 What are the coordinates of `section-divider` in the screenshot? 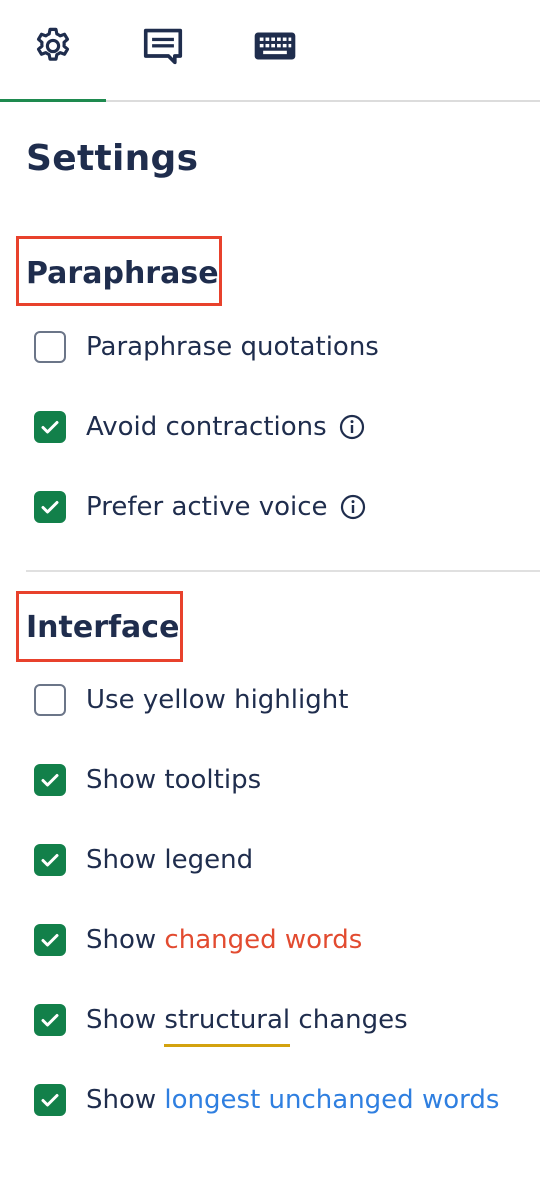 It's located at (283, 571).